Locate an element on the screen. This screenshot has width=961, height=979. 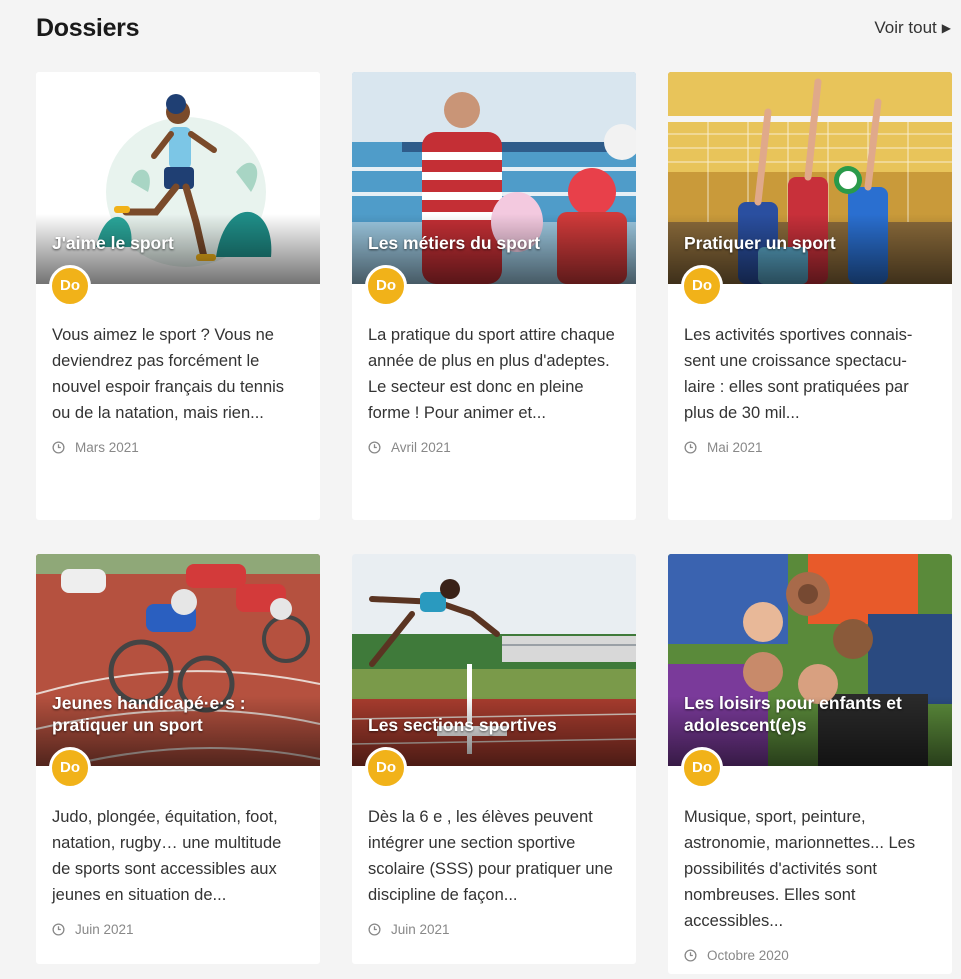
date-label: Mars 2021 is located at coordinates (107, 447).